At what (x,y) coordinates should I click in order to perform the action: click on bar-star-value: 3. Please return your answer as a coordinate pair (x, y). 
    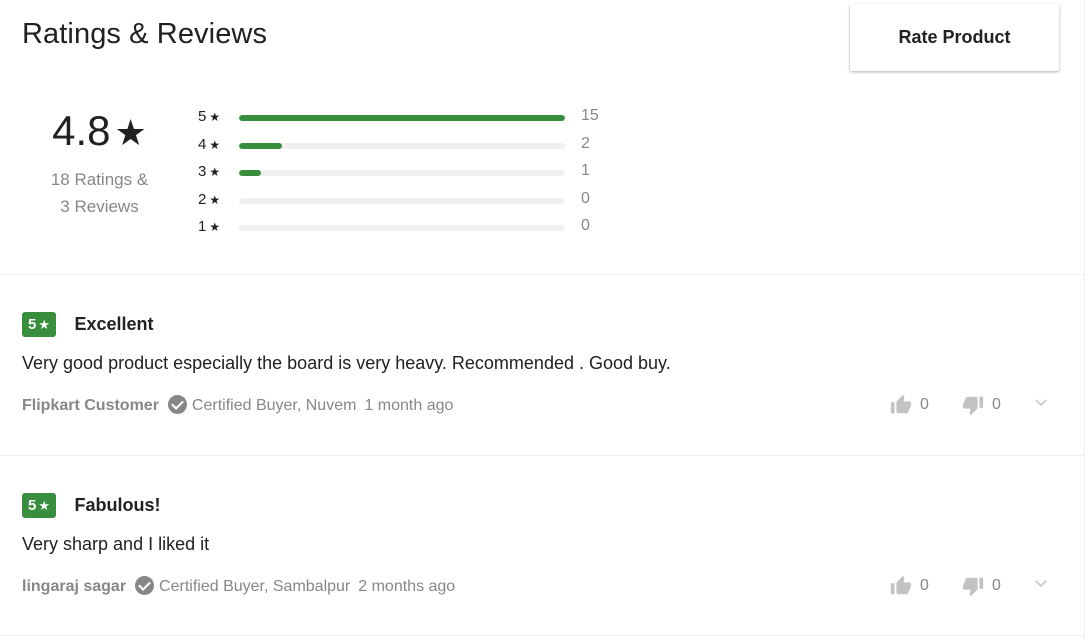
    Looking at the image, I should click on (202, 171).